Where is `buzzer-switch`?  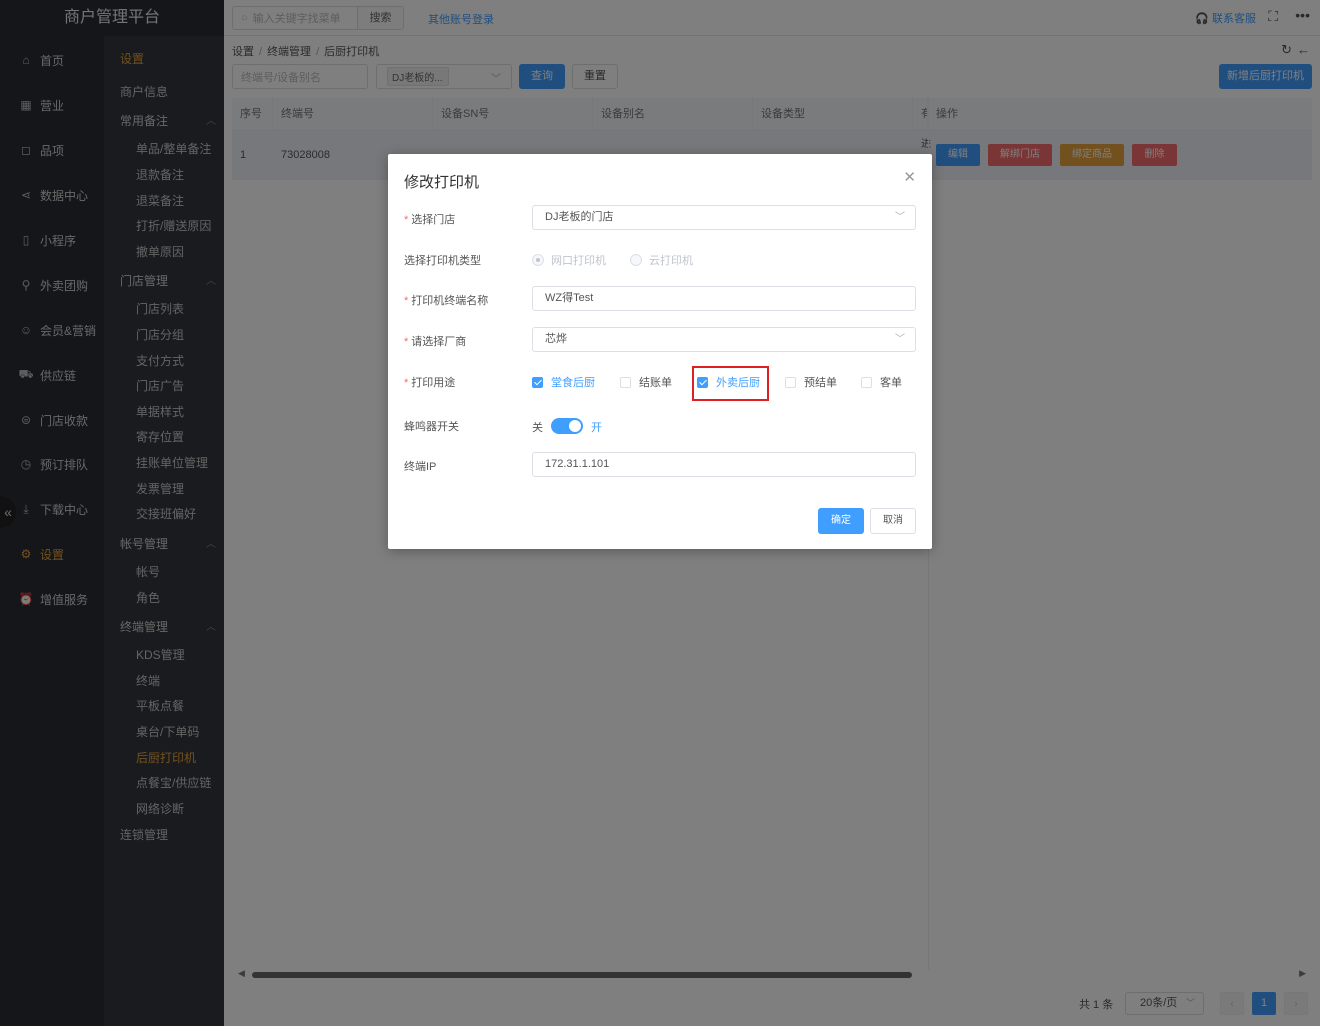 buzzer-switch is located at coordinates (567, 426).